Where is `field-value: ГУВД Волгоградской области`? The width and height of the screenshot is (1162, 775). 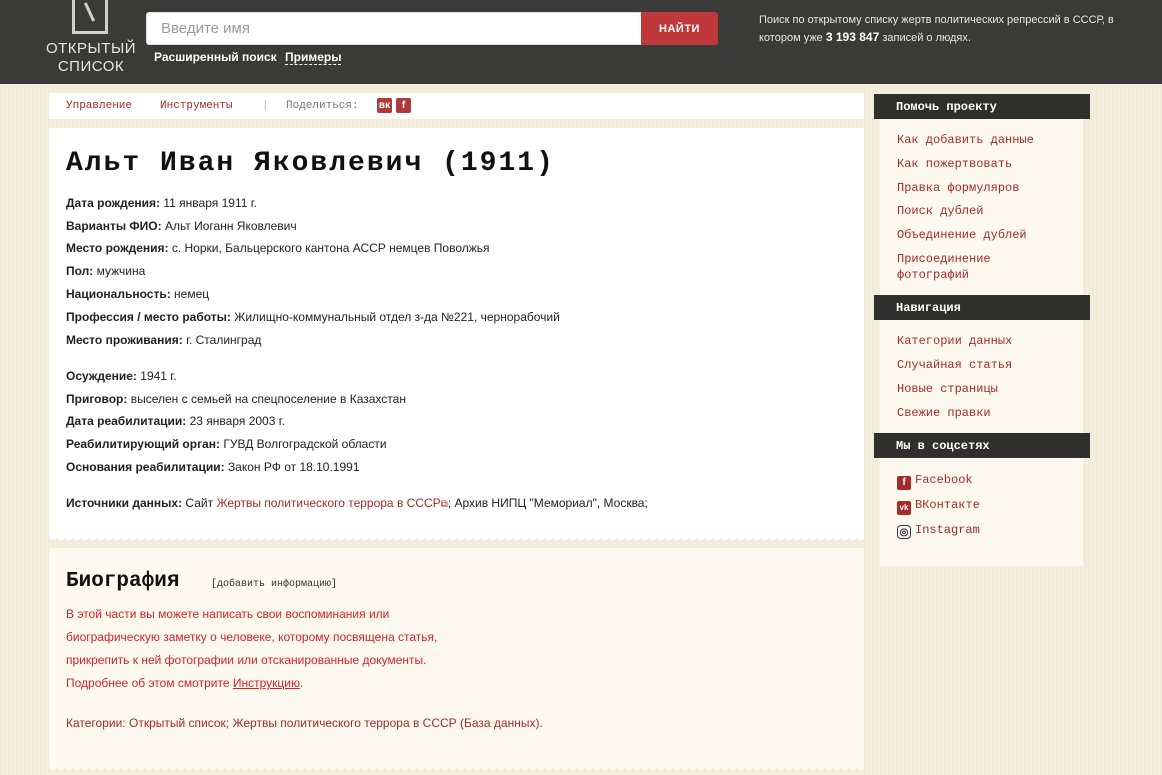 field-value: ГУВД Волгоградской области is located at coordinates (305, 444).